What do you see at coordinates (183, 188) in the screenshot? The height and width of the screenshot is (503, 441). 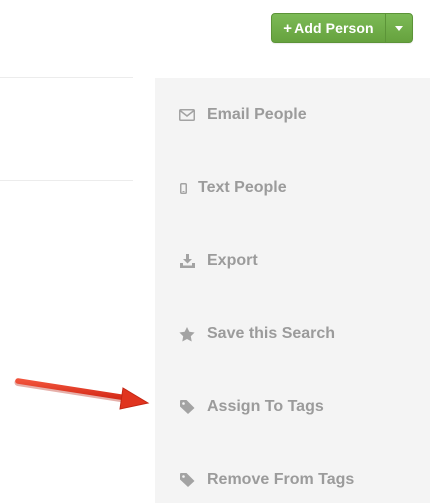 I see `mobile-phone-icon` at bounding box center [183, 188].